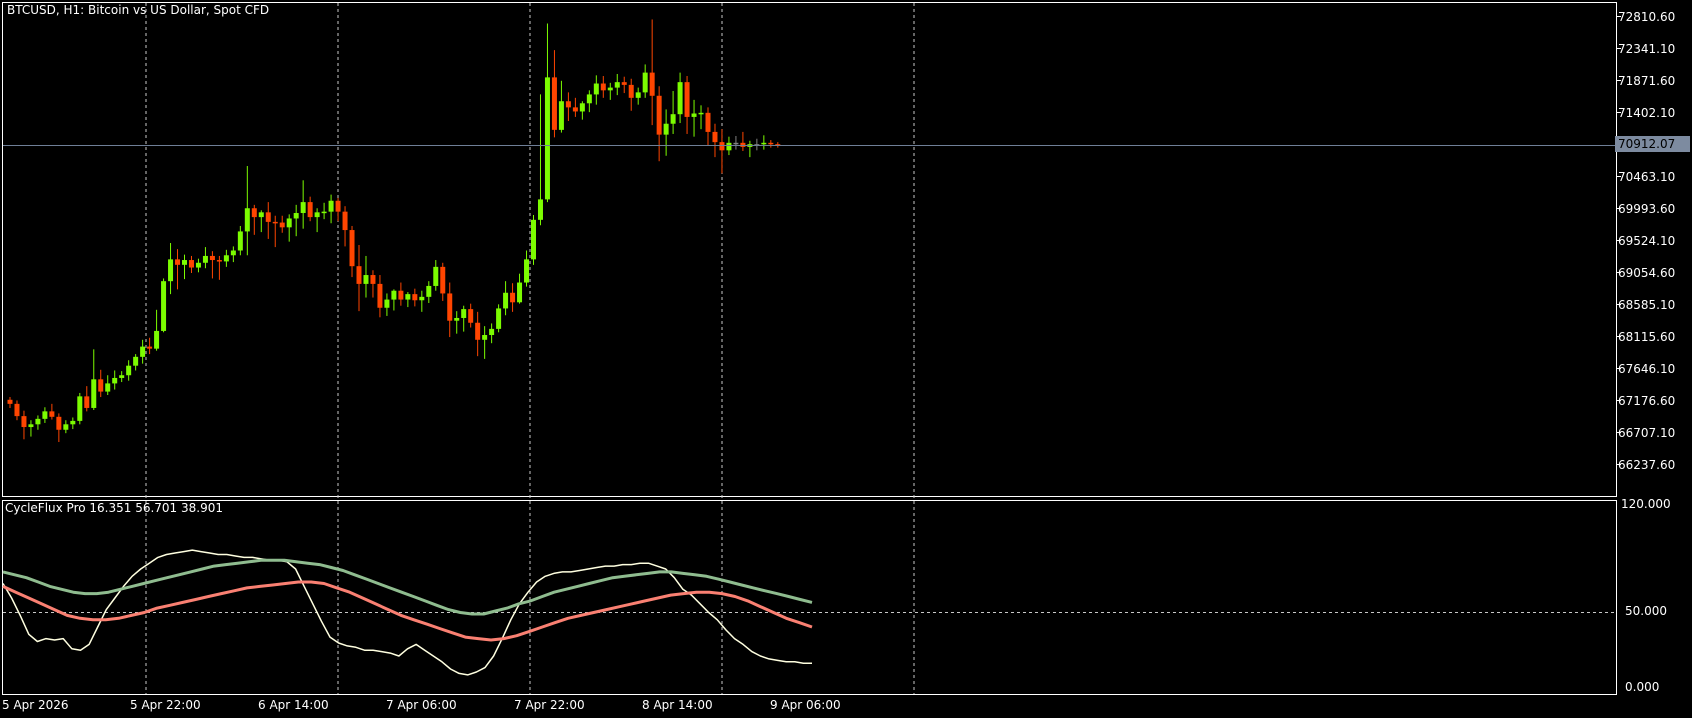 Image resolution: width=1692 pixels, height=718 pixels. I want to click on price-axis-label: 68115.60, so click(1647, 337).